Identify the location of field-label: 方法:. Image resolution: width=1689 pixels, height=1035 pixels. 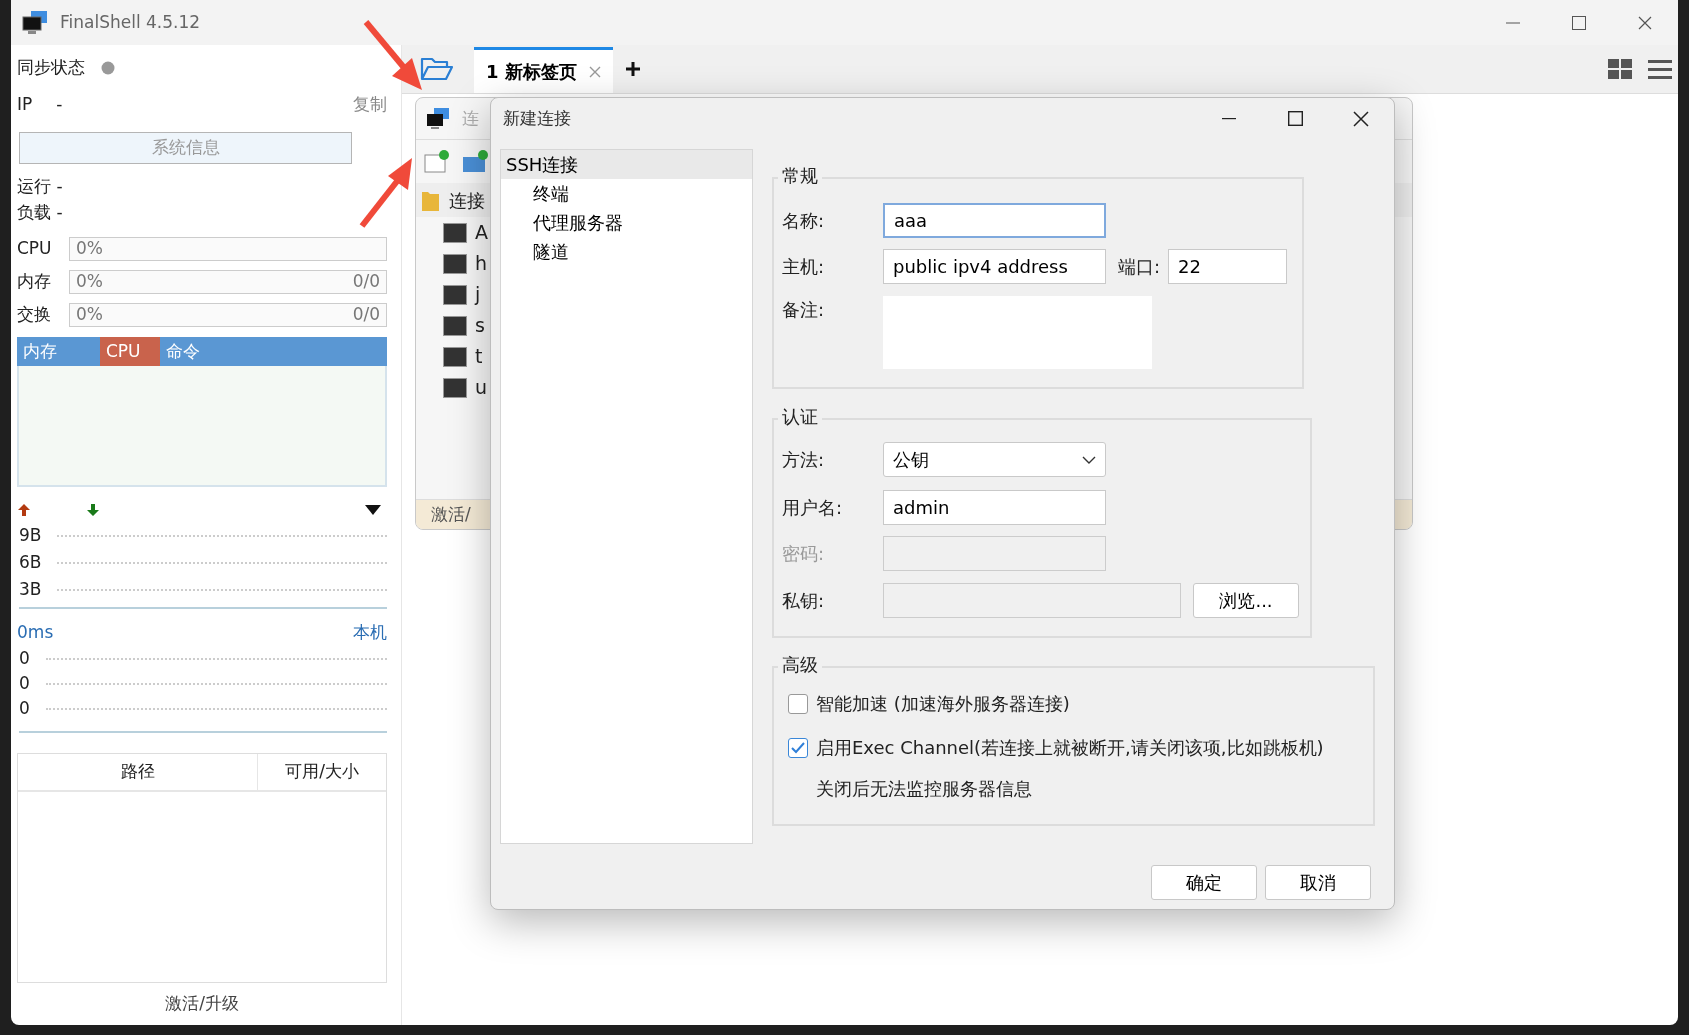
(804, 460).